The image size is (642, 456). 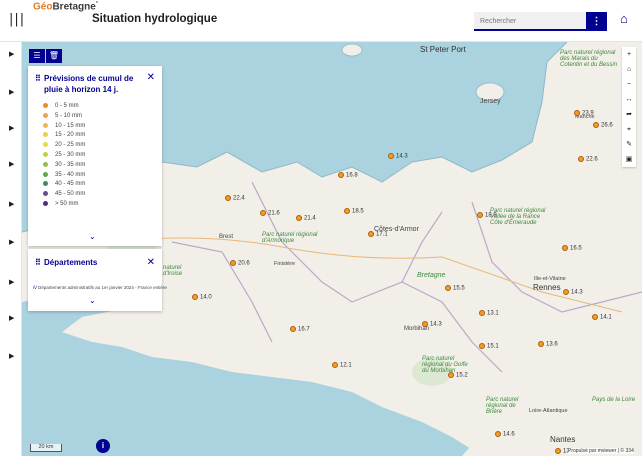 I want to click on station-marker: 15.1, so click(x=489, y=346).